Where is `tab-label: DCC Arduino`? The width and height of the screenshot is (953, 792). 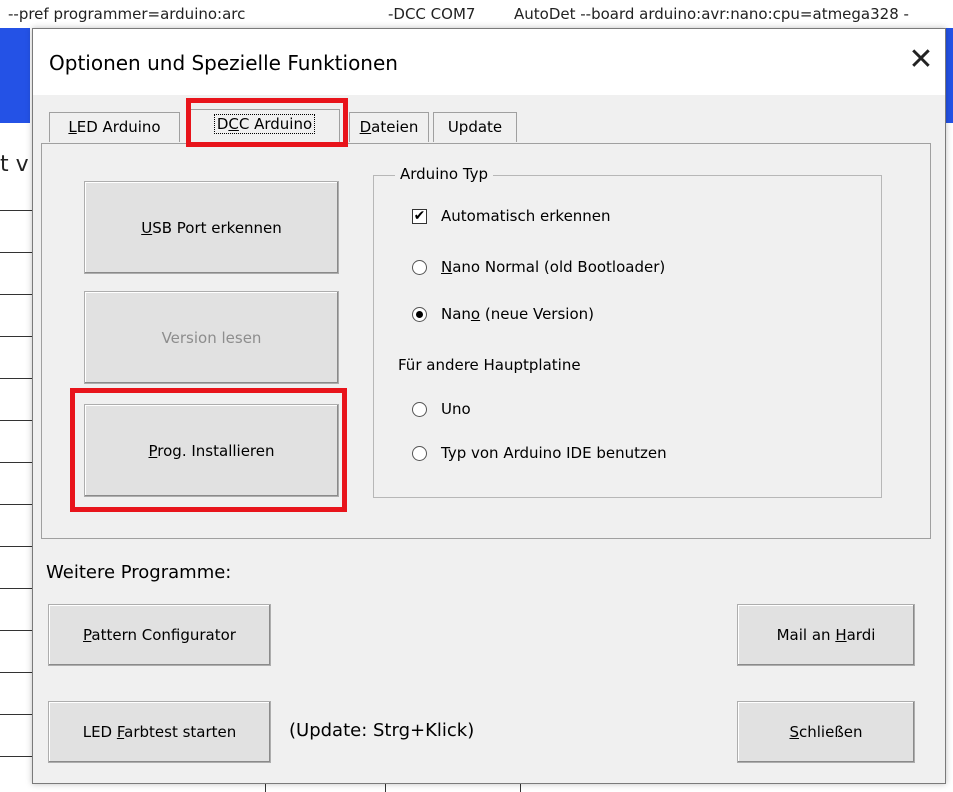
tab-label: DCC Arduino is located at coordinates (264, 124).